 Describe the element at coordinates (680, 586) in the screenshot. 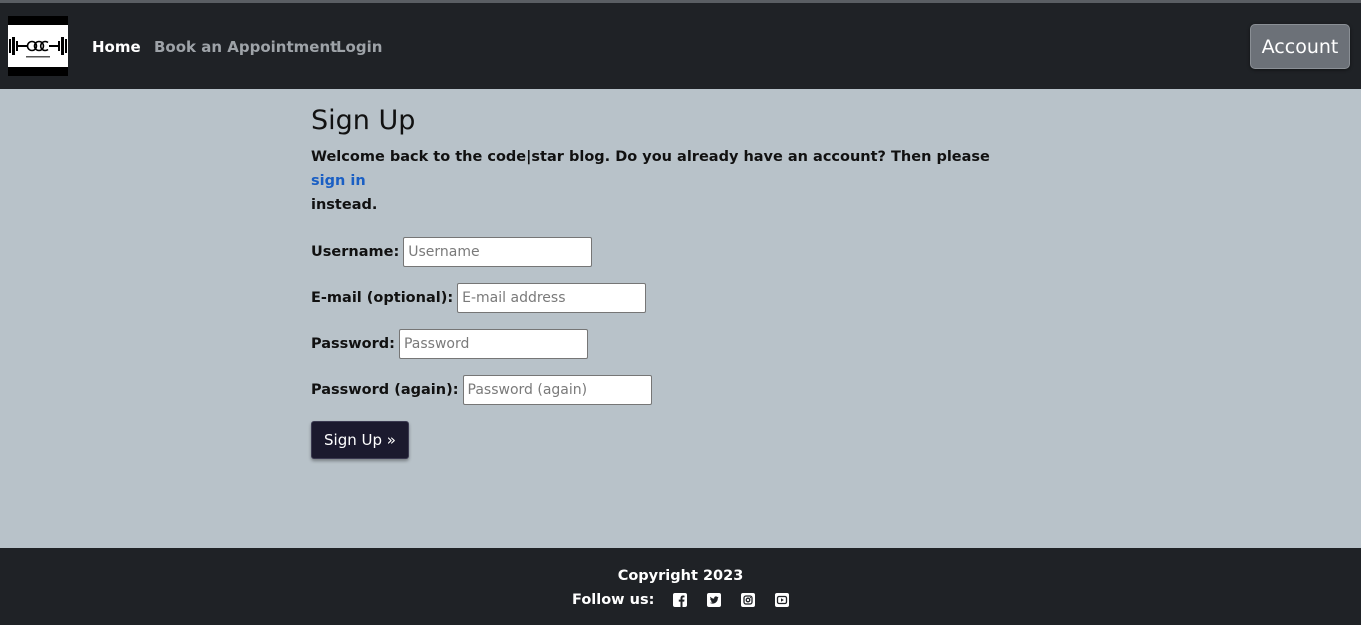

I see `footer: Copyright 2023 Follow us:` at that location.